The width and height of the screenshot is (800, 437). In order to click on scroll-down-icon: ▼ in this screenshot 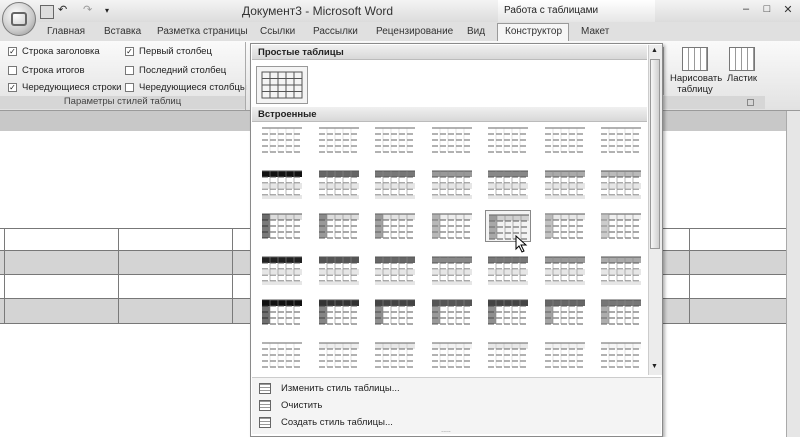, I will do `click(654, 366)`.